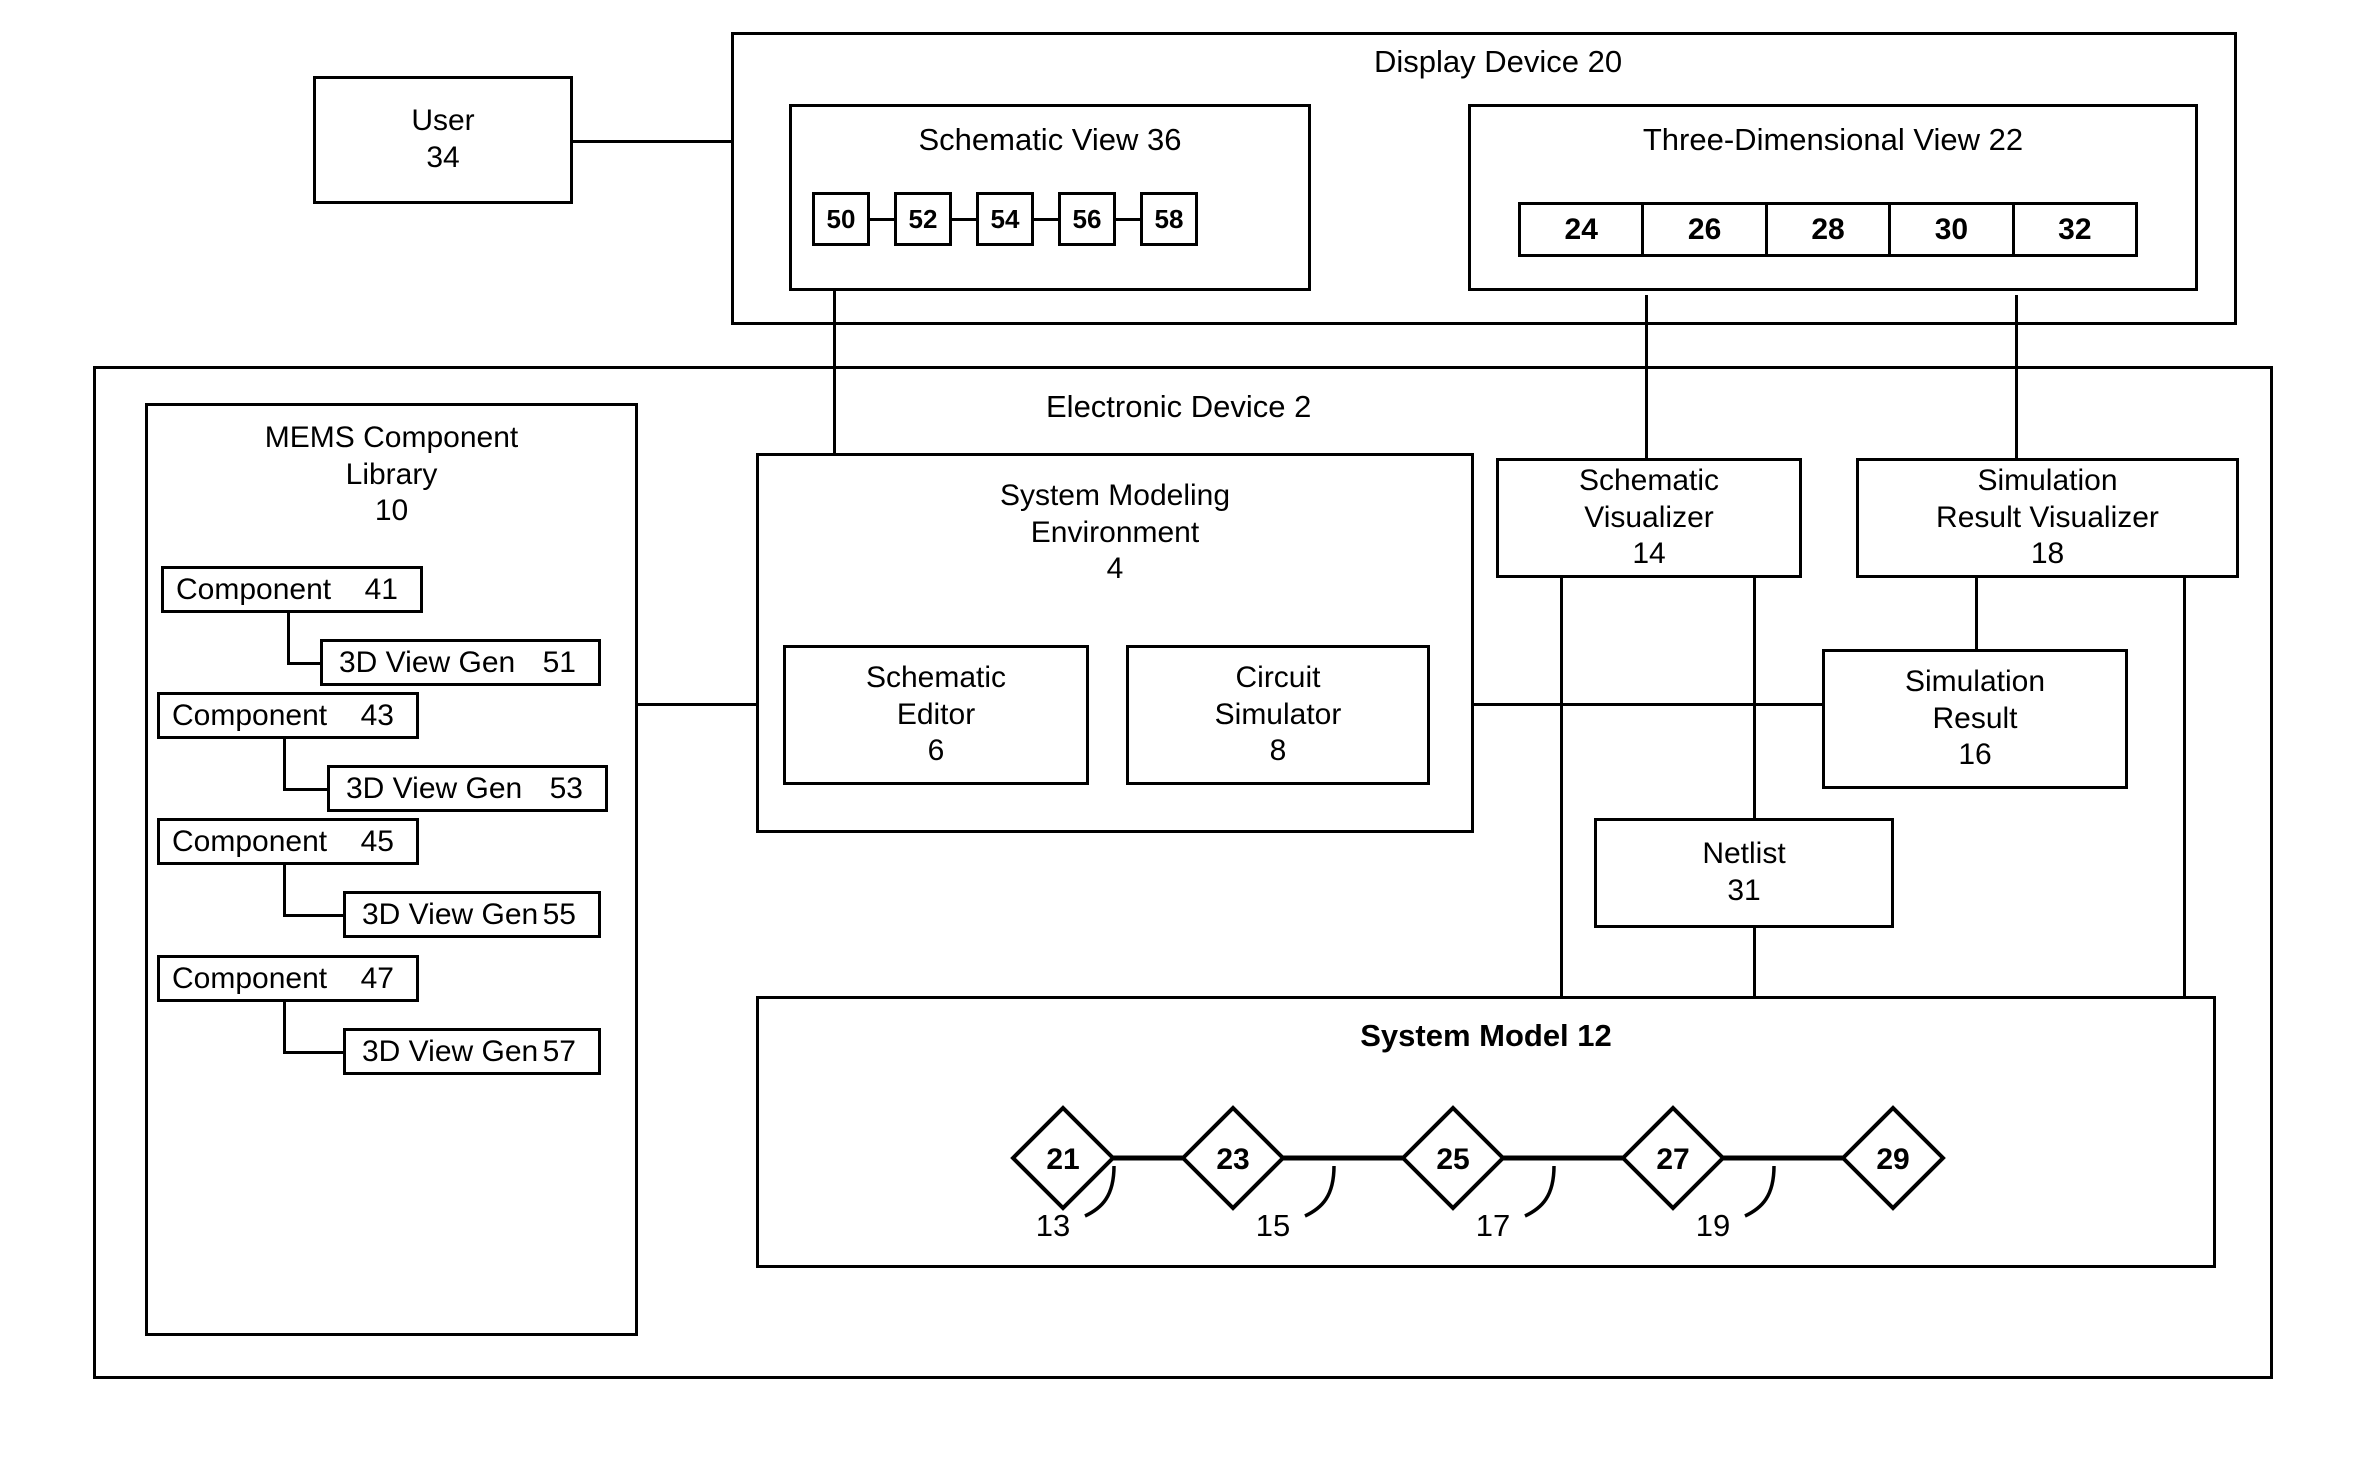 The width and height of the screenshot is (2360, 1468). I want to click on connector-3dview-to-simresult-visualizer, so click(2016, 376).